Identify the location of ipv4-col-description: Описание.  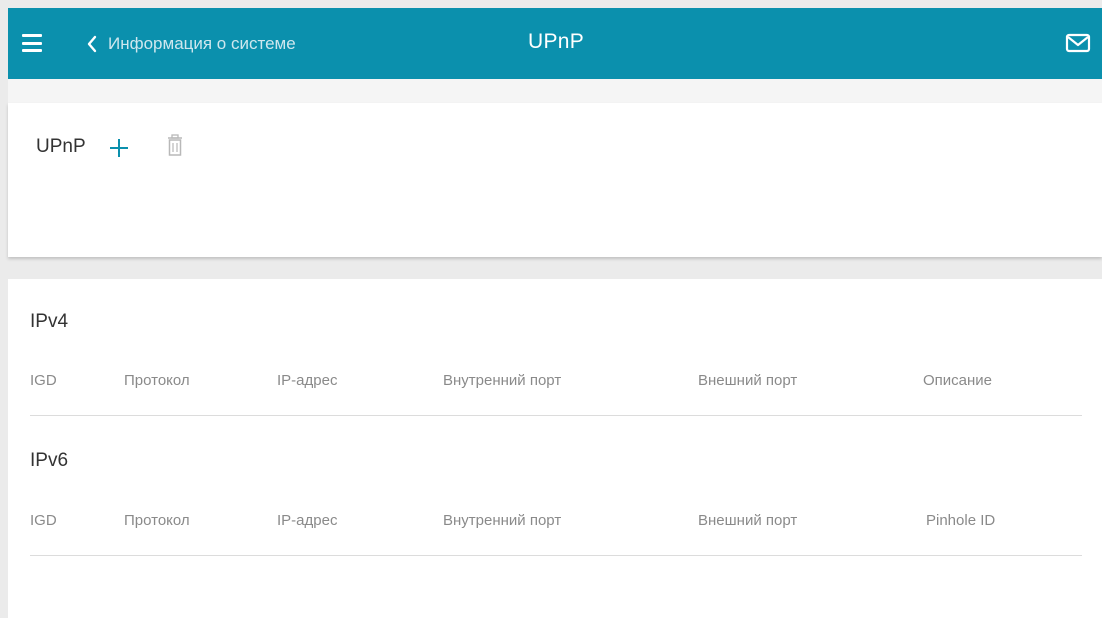
(958, 380).